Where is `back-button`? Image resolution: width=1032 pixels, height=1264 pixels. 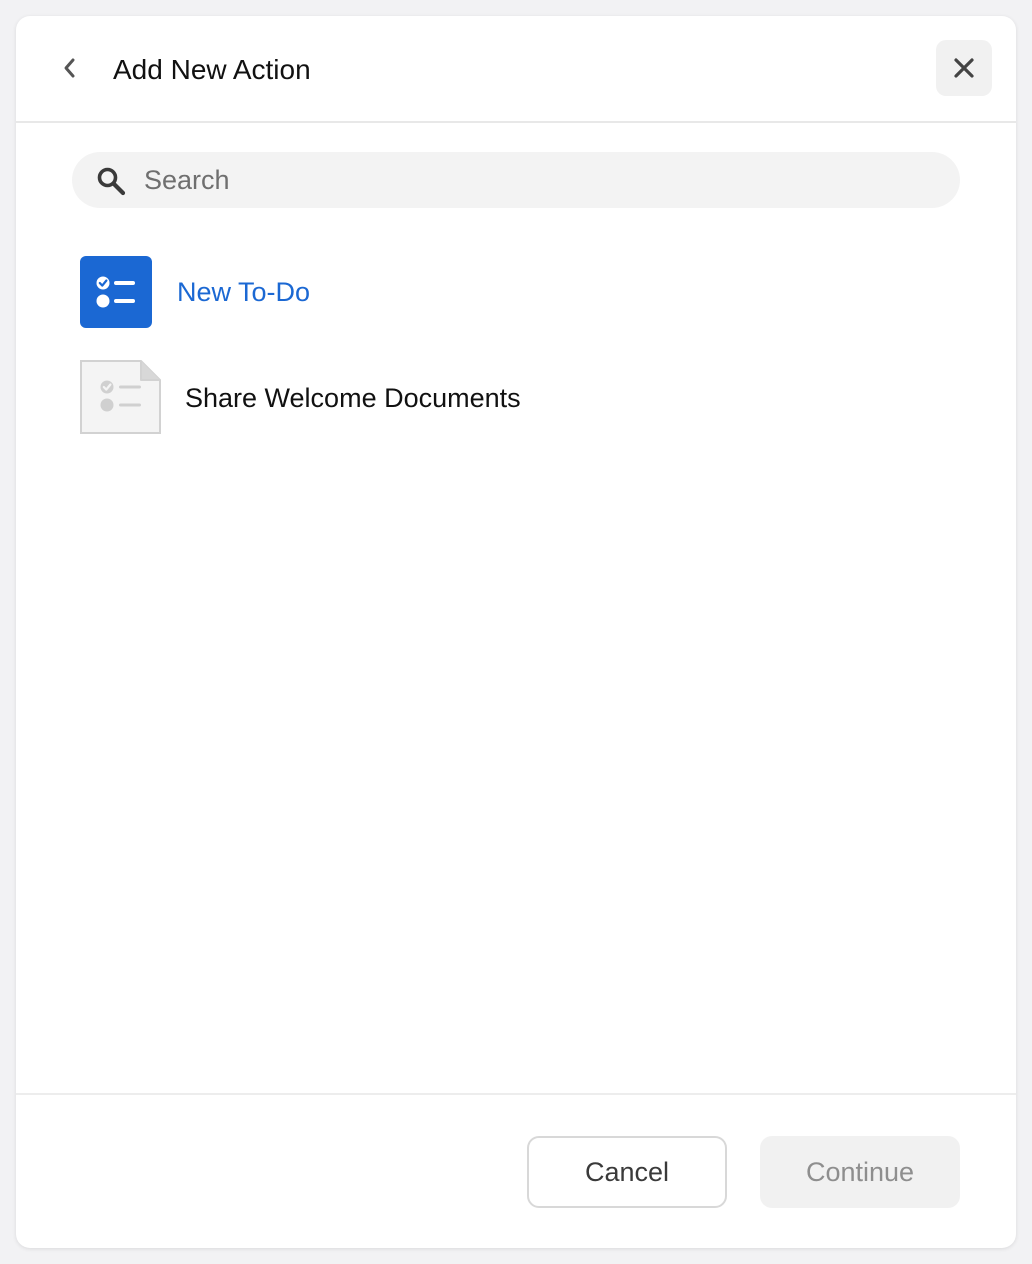 back-button is located at coordinates (70, 68).